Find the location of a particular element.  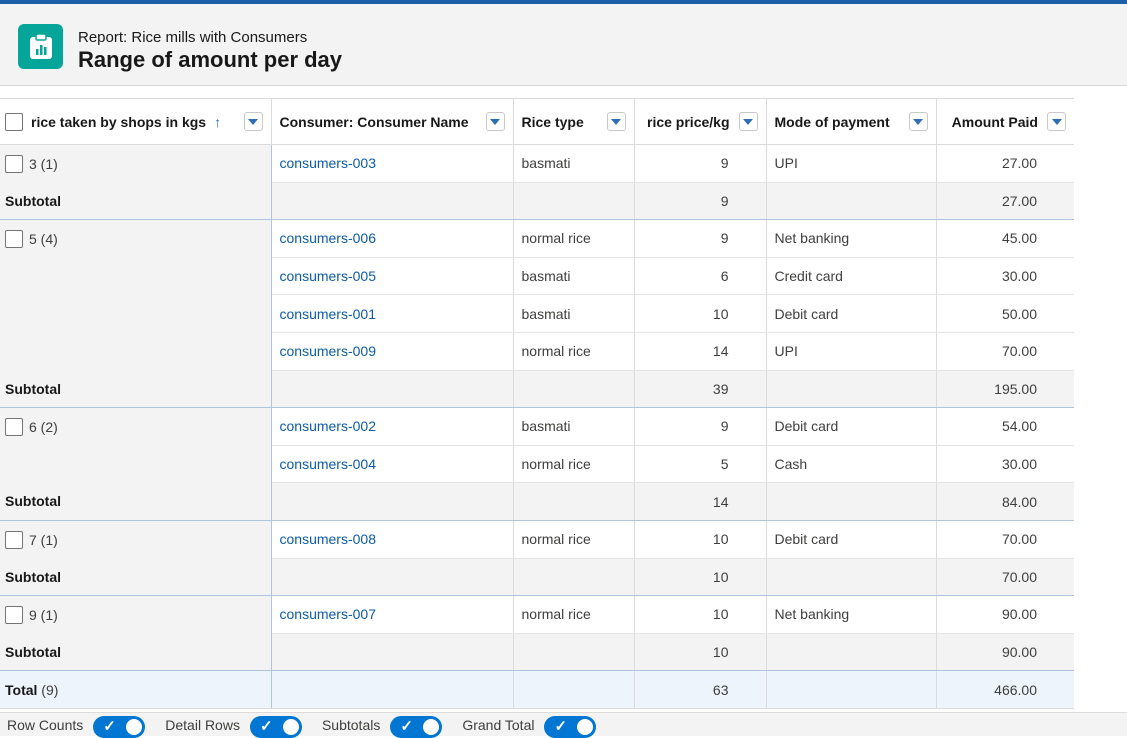

consumer-link: consumers-002 is located at coordinates (391, 426).